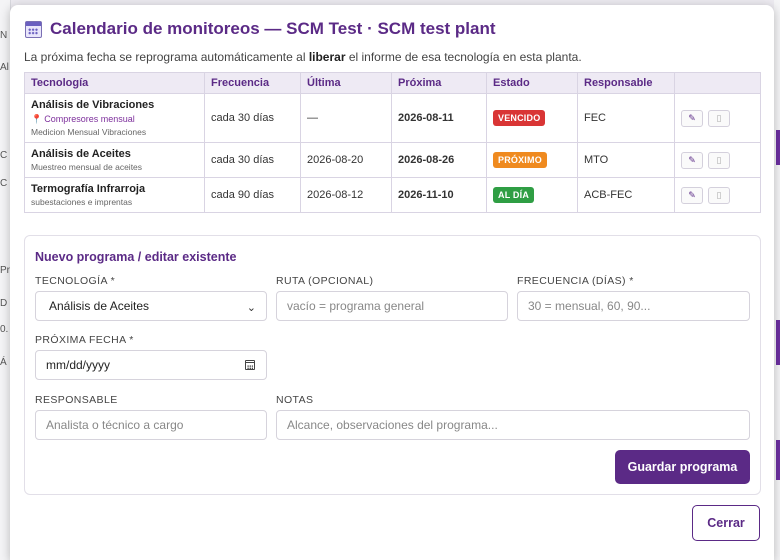  What do you see at coordinates (87, 167) in the screenshot?
I see `tech-description: Muestreo mensual de aceites` at bounding box center [87, 167].